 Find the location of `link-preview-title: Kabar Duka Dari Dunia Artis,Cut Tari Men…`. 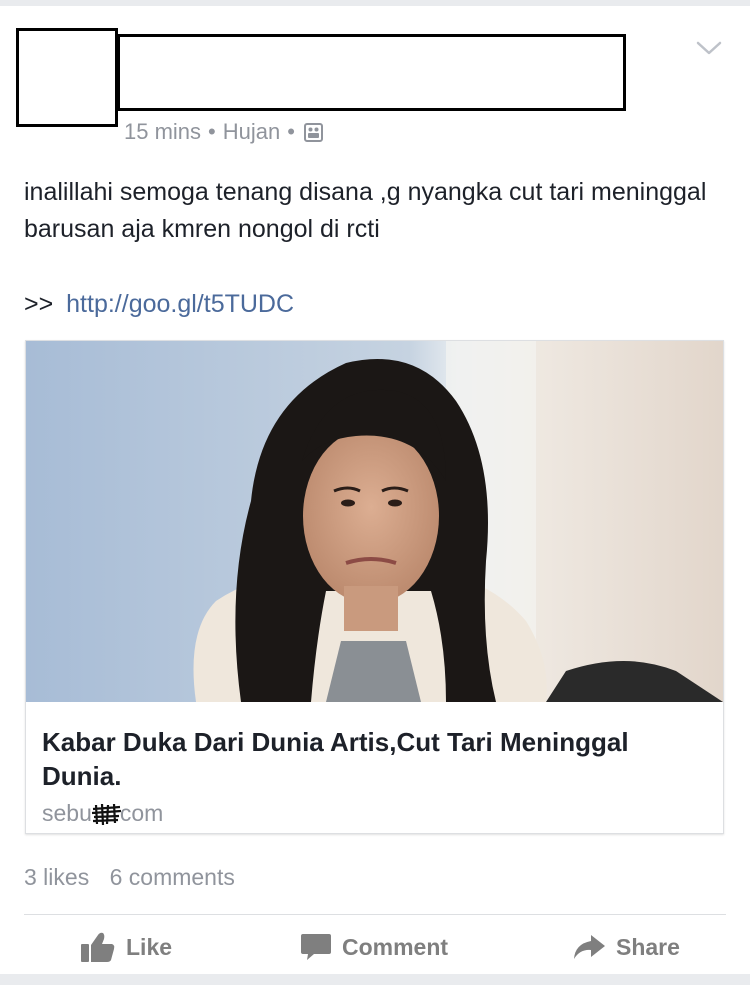

link-preview-title: Kabar Duka Dari Dunia Artis,Cut Tari Men… is located at coordinates (372, 759).